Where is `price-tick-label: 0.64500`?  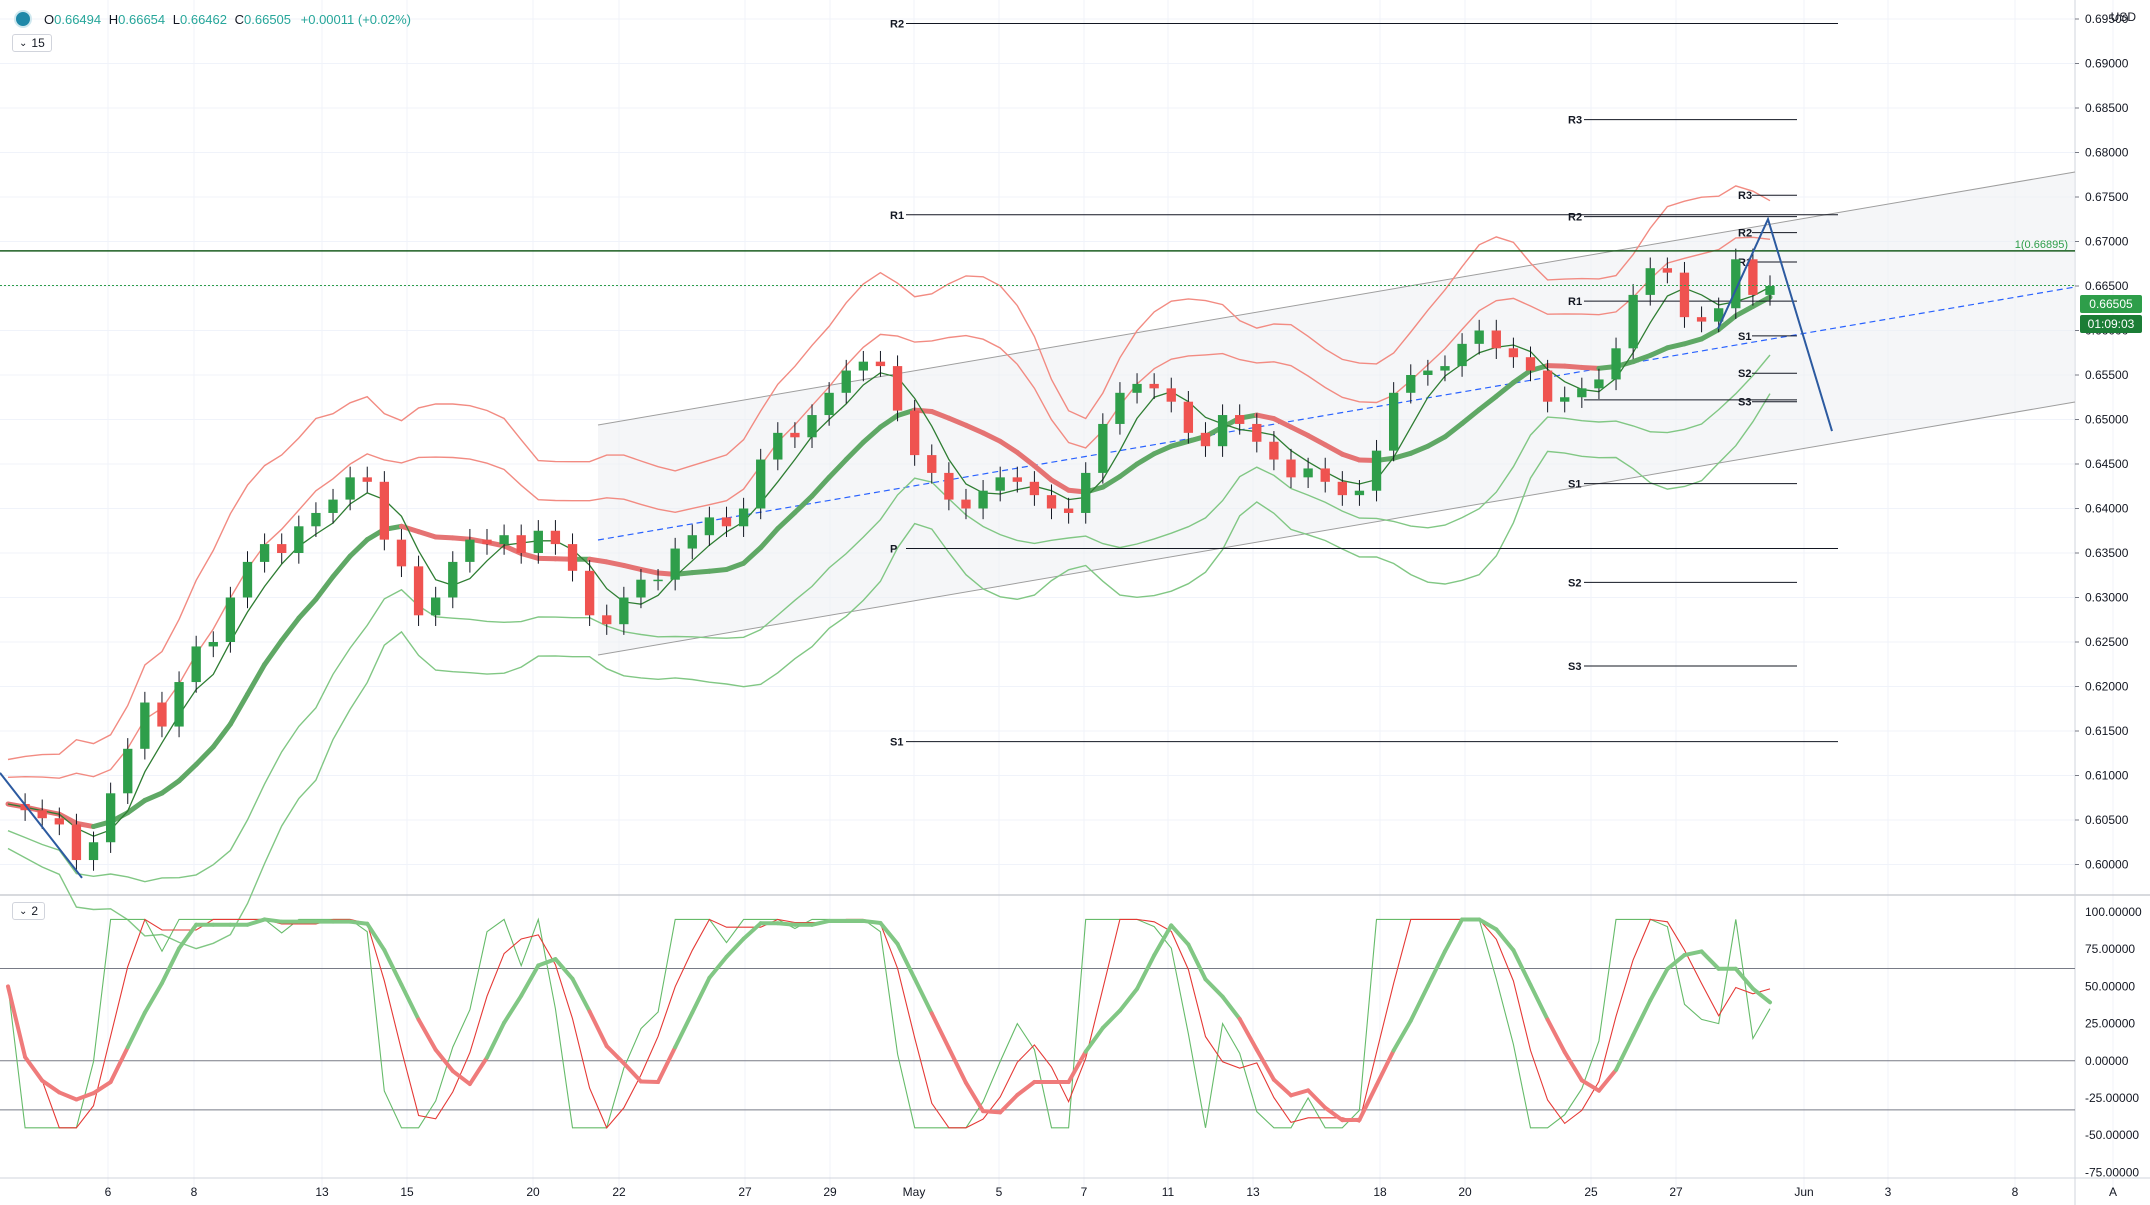
price-tick-label: 0.64500 is located at coordinates (2107, 464).